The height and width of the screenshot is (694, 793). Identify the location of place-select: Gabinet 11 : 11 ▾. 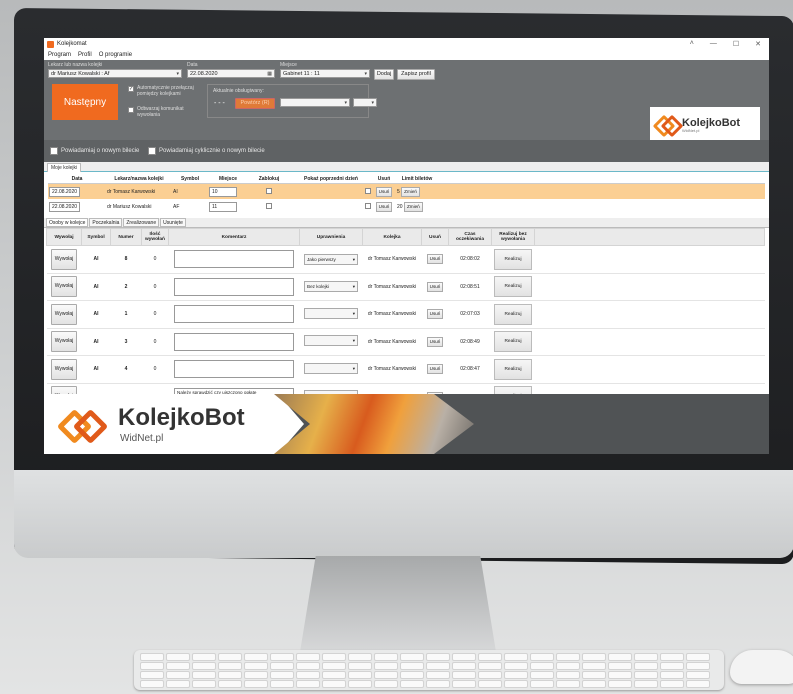
(325, 73).